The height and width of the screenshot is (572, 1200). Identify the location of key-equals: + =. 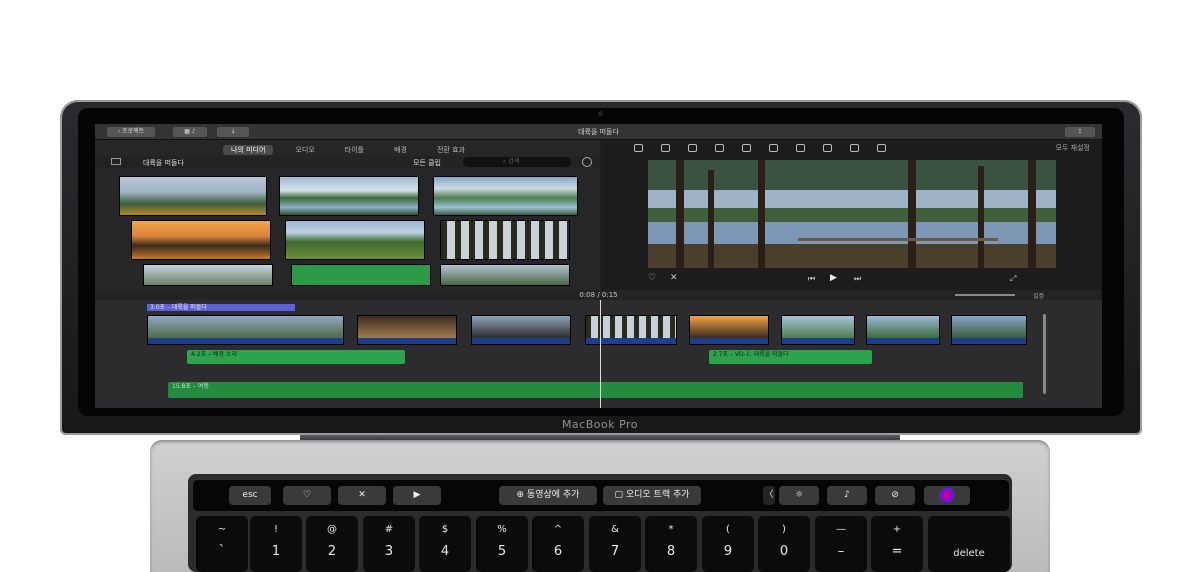
(897, 544).